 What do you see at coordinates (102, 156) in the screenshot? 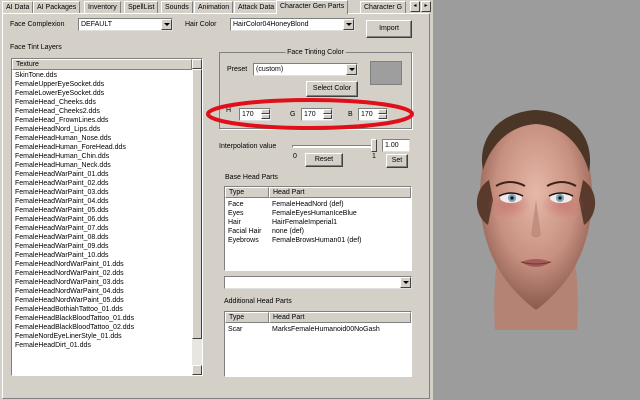
I see `texture-list-item: FemaleHeadHuman_Chin.dds` at bounding box center [102, 156].